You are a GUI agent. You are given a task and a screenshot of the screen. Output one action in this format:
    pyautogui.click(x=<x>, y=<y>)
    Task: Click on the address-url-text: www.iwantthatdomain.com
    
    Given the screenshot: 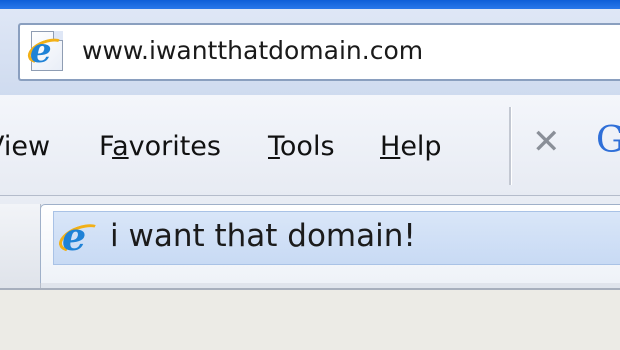 What is the action you would take?
    pyautogui.click(x=252, y=50)
    